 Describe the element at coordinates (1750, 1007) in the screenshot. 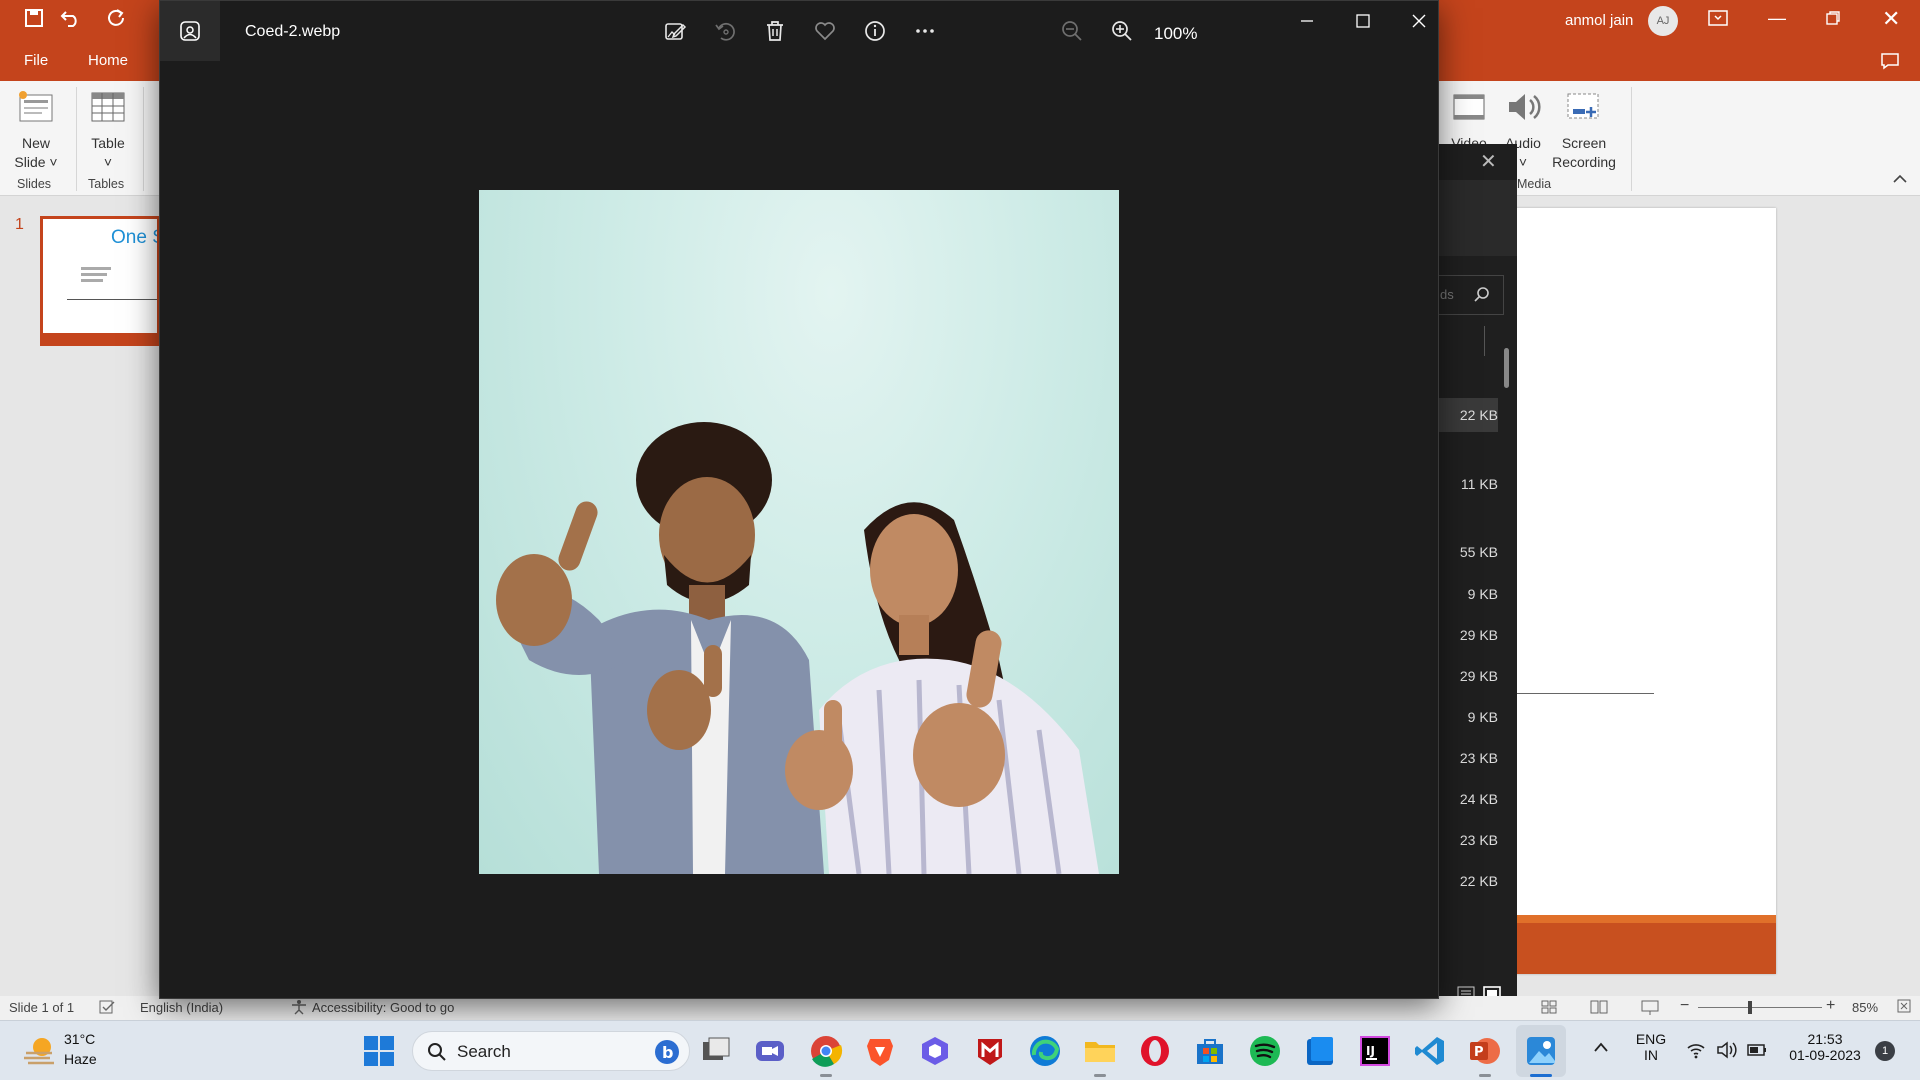

I see `zoom-slider-thumb` at that location.